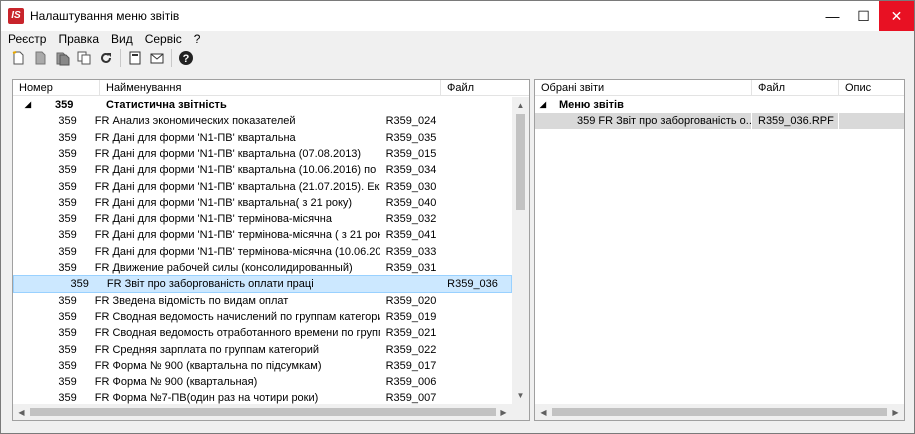 Image resolution: width=915 pixels, height=434 pixels. Describe the element at coordinates (77, 39) in the screenshot. I see `menu-edit: Правка` at that location.